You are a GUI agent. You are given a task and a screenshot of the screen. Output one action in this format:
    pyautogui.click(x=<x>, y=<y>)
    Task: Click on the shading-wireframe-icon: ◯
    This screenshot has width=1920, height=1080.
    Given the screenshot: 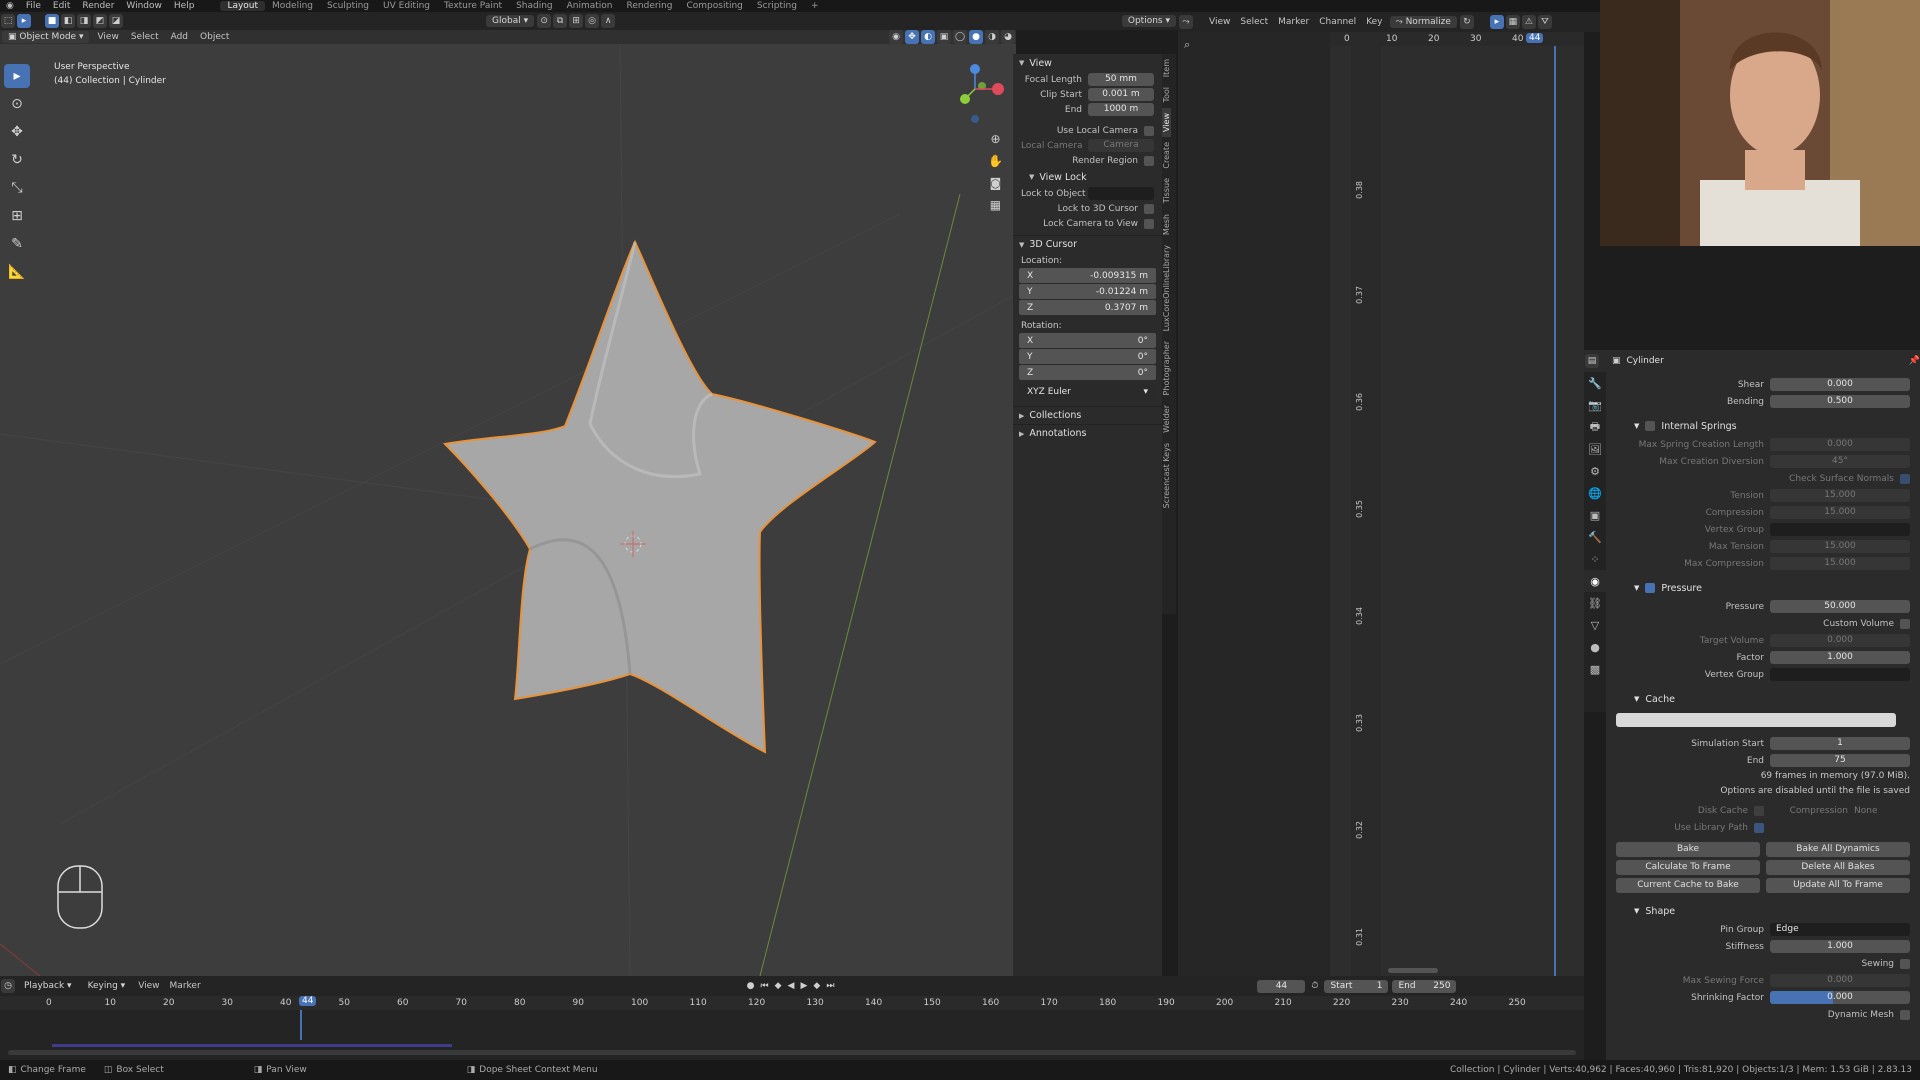 What is the action you would take?
    pyautogui.click(x=960, y=37)
    